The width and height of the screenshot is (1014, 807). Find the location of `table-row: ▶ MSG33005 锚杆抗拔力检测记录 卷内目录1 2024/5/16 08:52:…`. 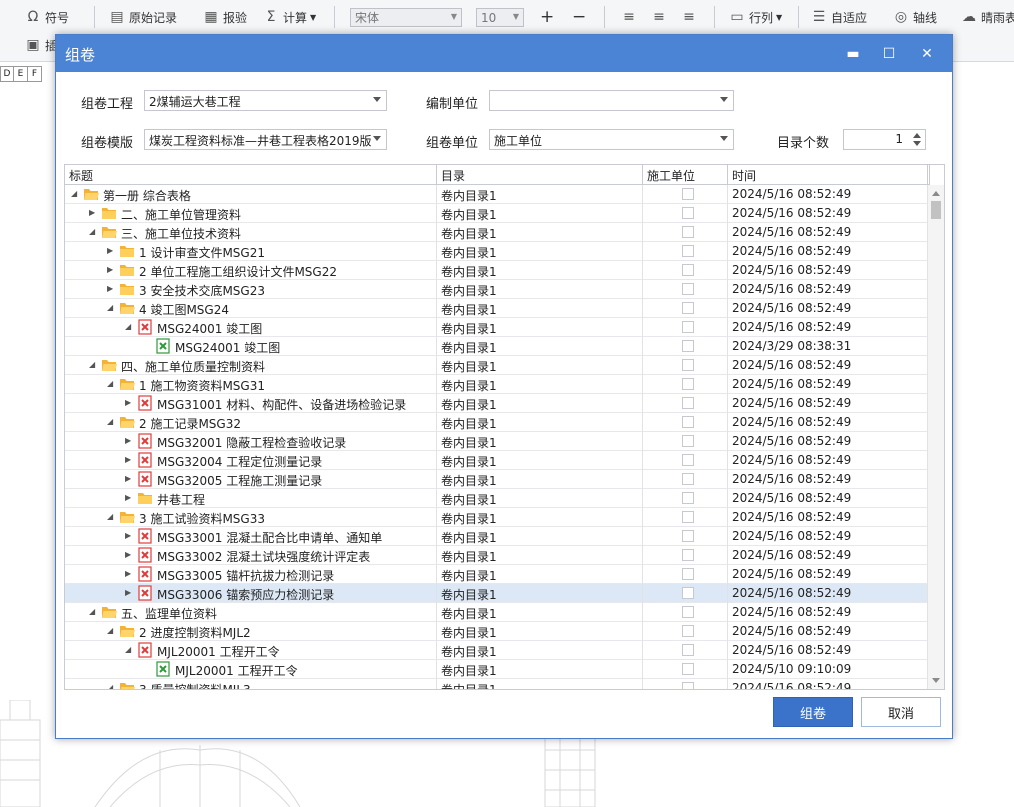

table-row: ▶ MSG33005 锚杆抗拔力检测记录 卷内目录1 2024/5/16 08:52:… is located at coordinates (496, 574).